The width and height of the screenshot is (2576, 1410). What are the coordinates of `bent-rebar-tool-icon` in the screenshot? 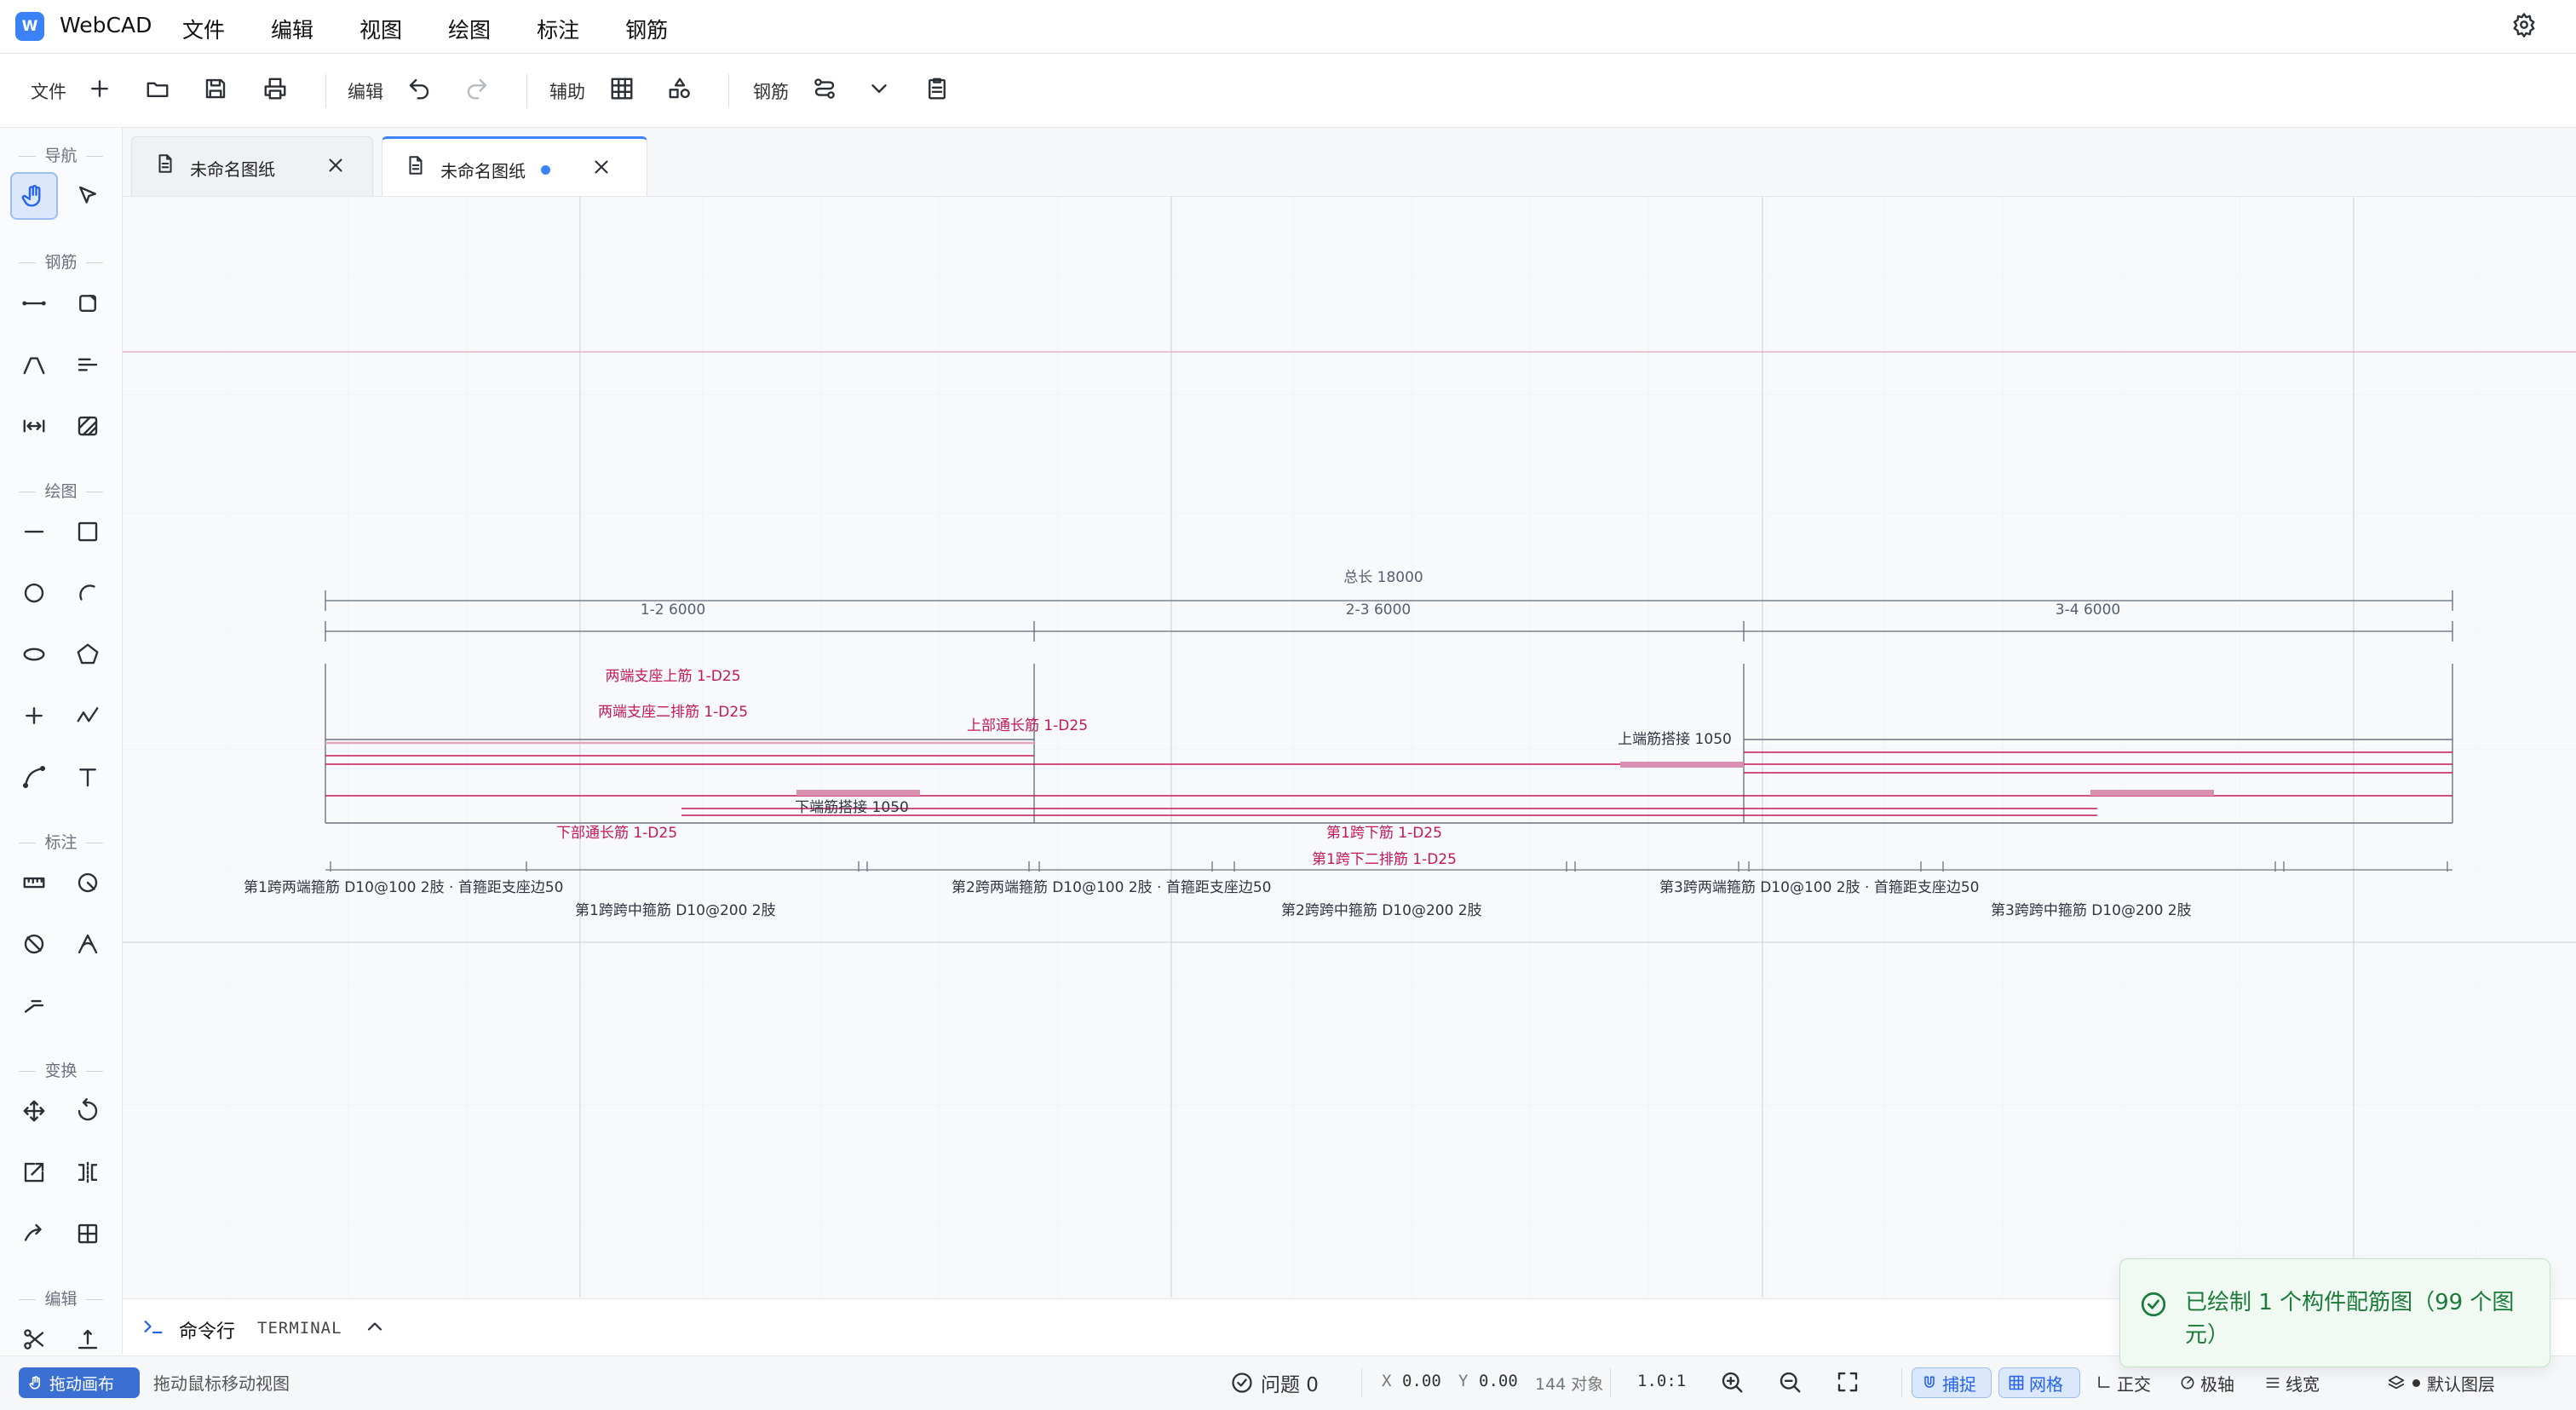 It's located at (34, 364).